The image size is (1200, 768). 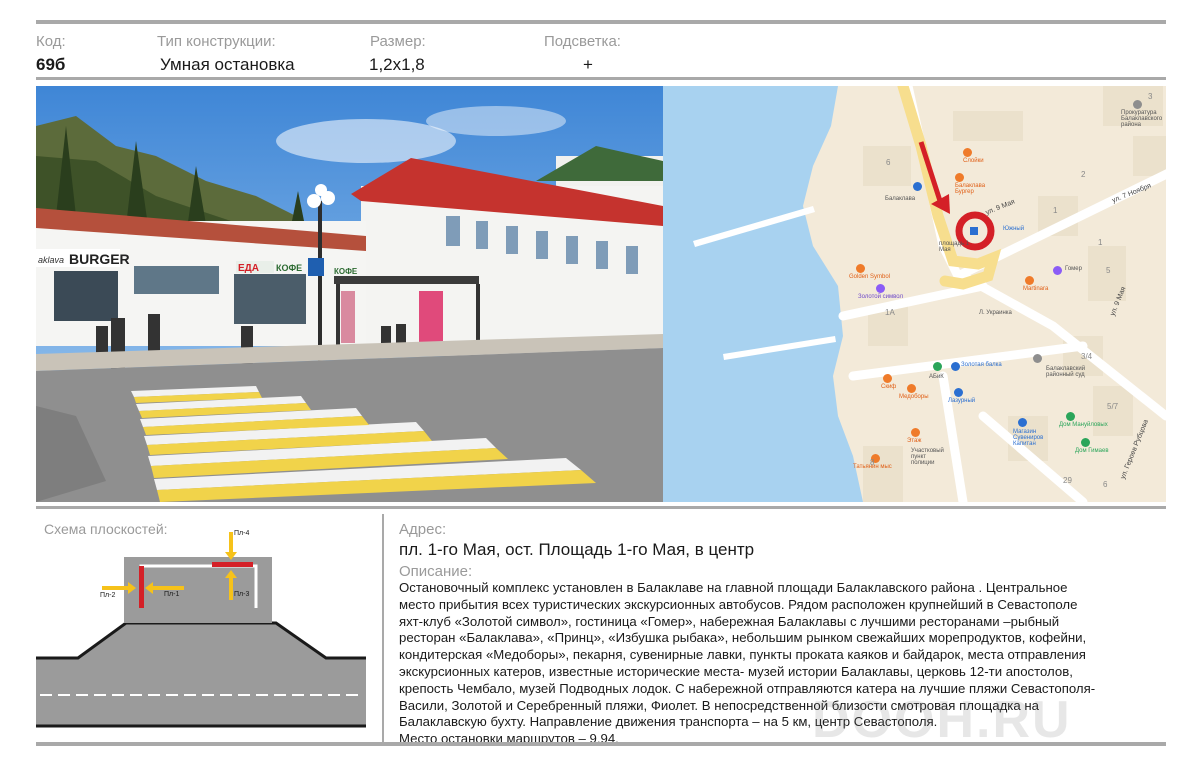 What do you see at coordinates (962, 401) in the screenshot?
I see `map-label-lazurny: Лазурный` at bounding box center [962, 401].